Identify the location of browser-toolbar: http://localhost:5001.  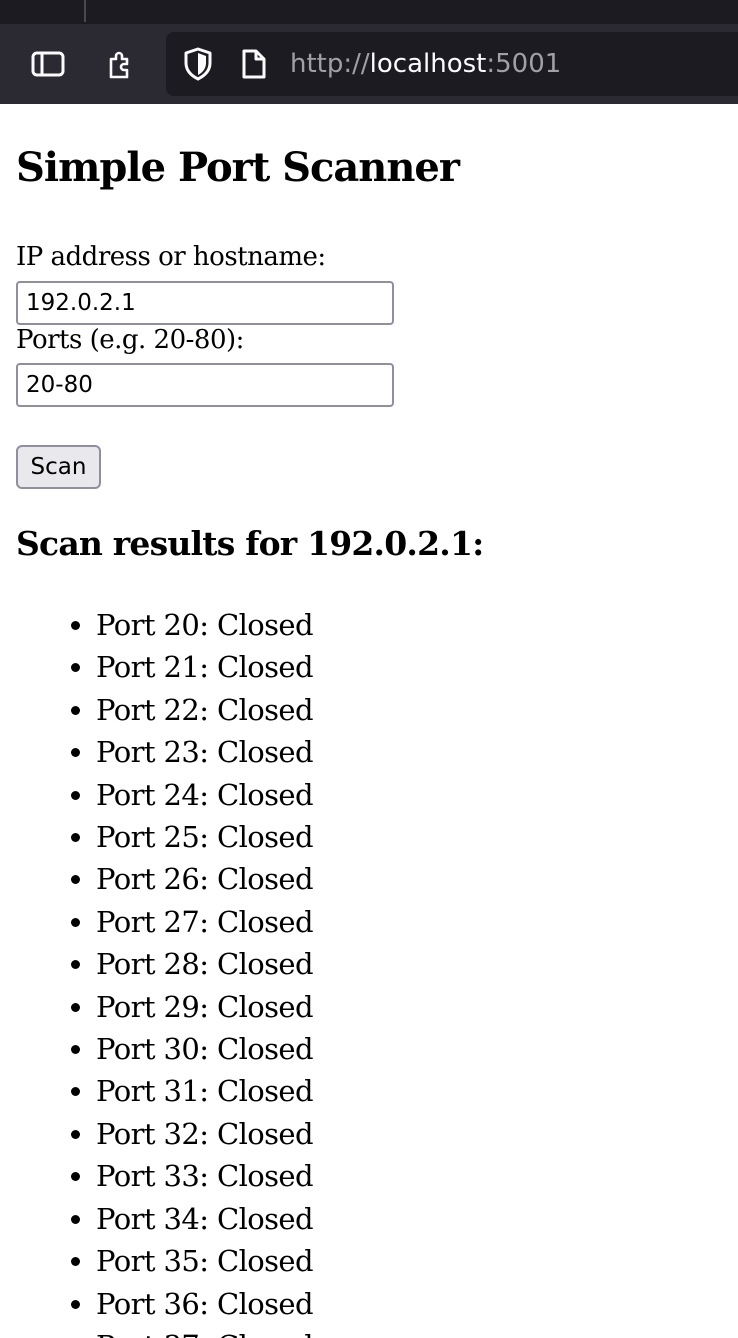
(369, 64).